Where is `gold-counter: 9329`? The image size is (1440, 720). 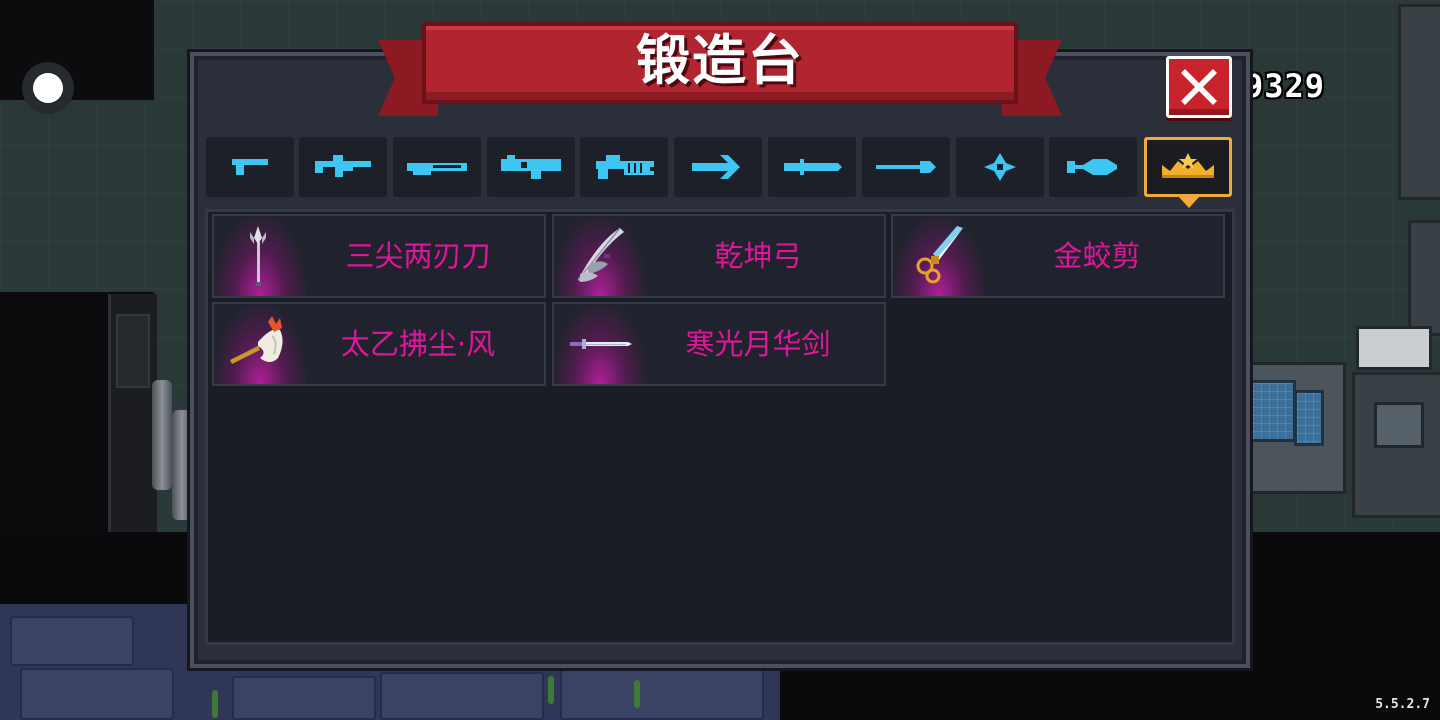
gold-counter: 9329 is located at coordinates (1285, 86).